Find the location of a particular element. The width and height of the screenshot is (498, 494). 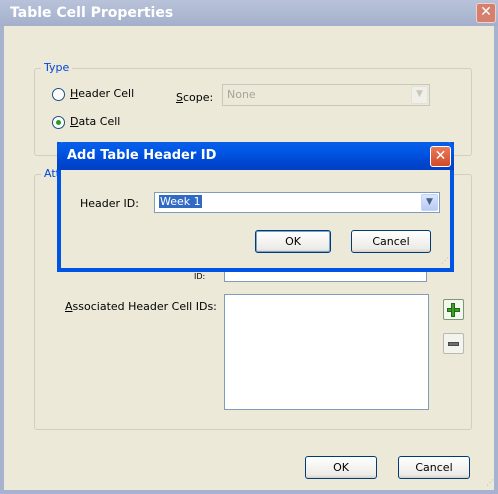

minus-icon is located at coordinates (453, 344).